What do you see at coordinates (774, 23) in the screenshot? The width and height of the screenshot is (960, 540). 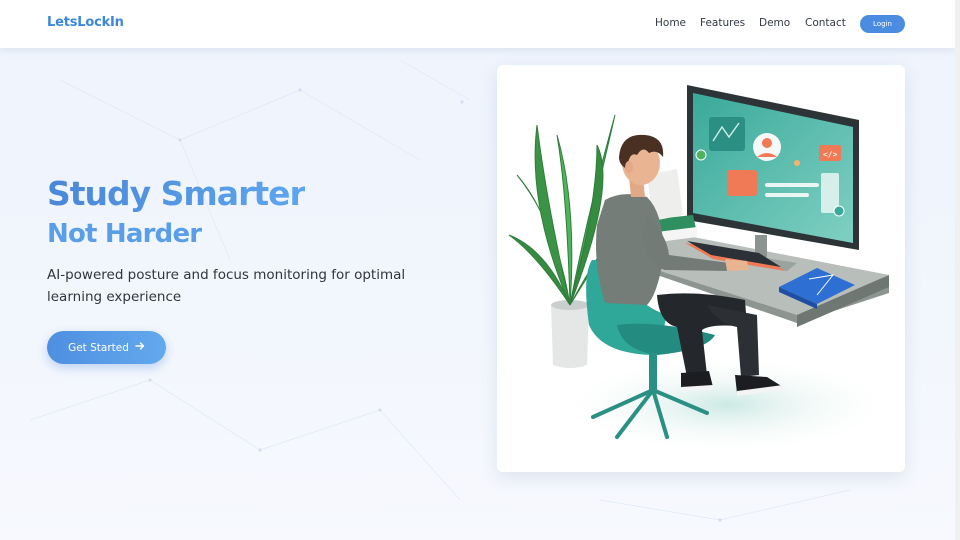 I see `nav-link-demo: Demo` at bounding box center [774, 23].